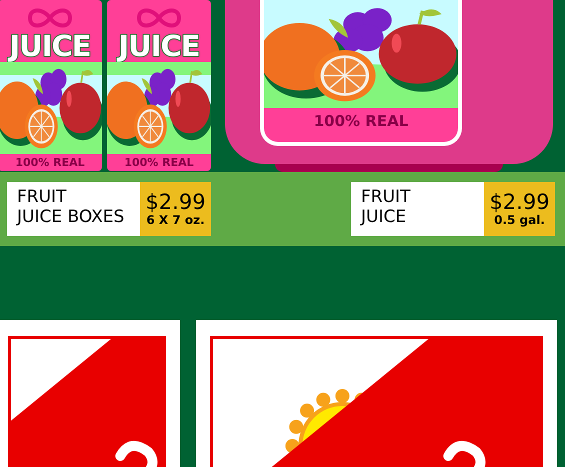 This screenshot has height=467, width=565. I want to click on product-name: FRUIT JUICE BOXES, so click(73, 209).